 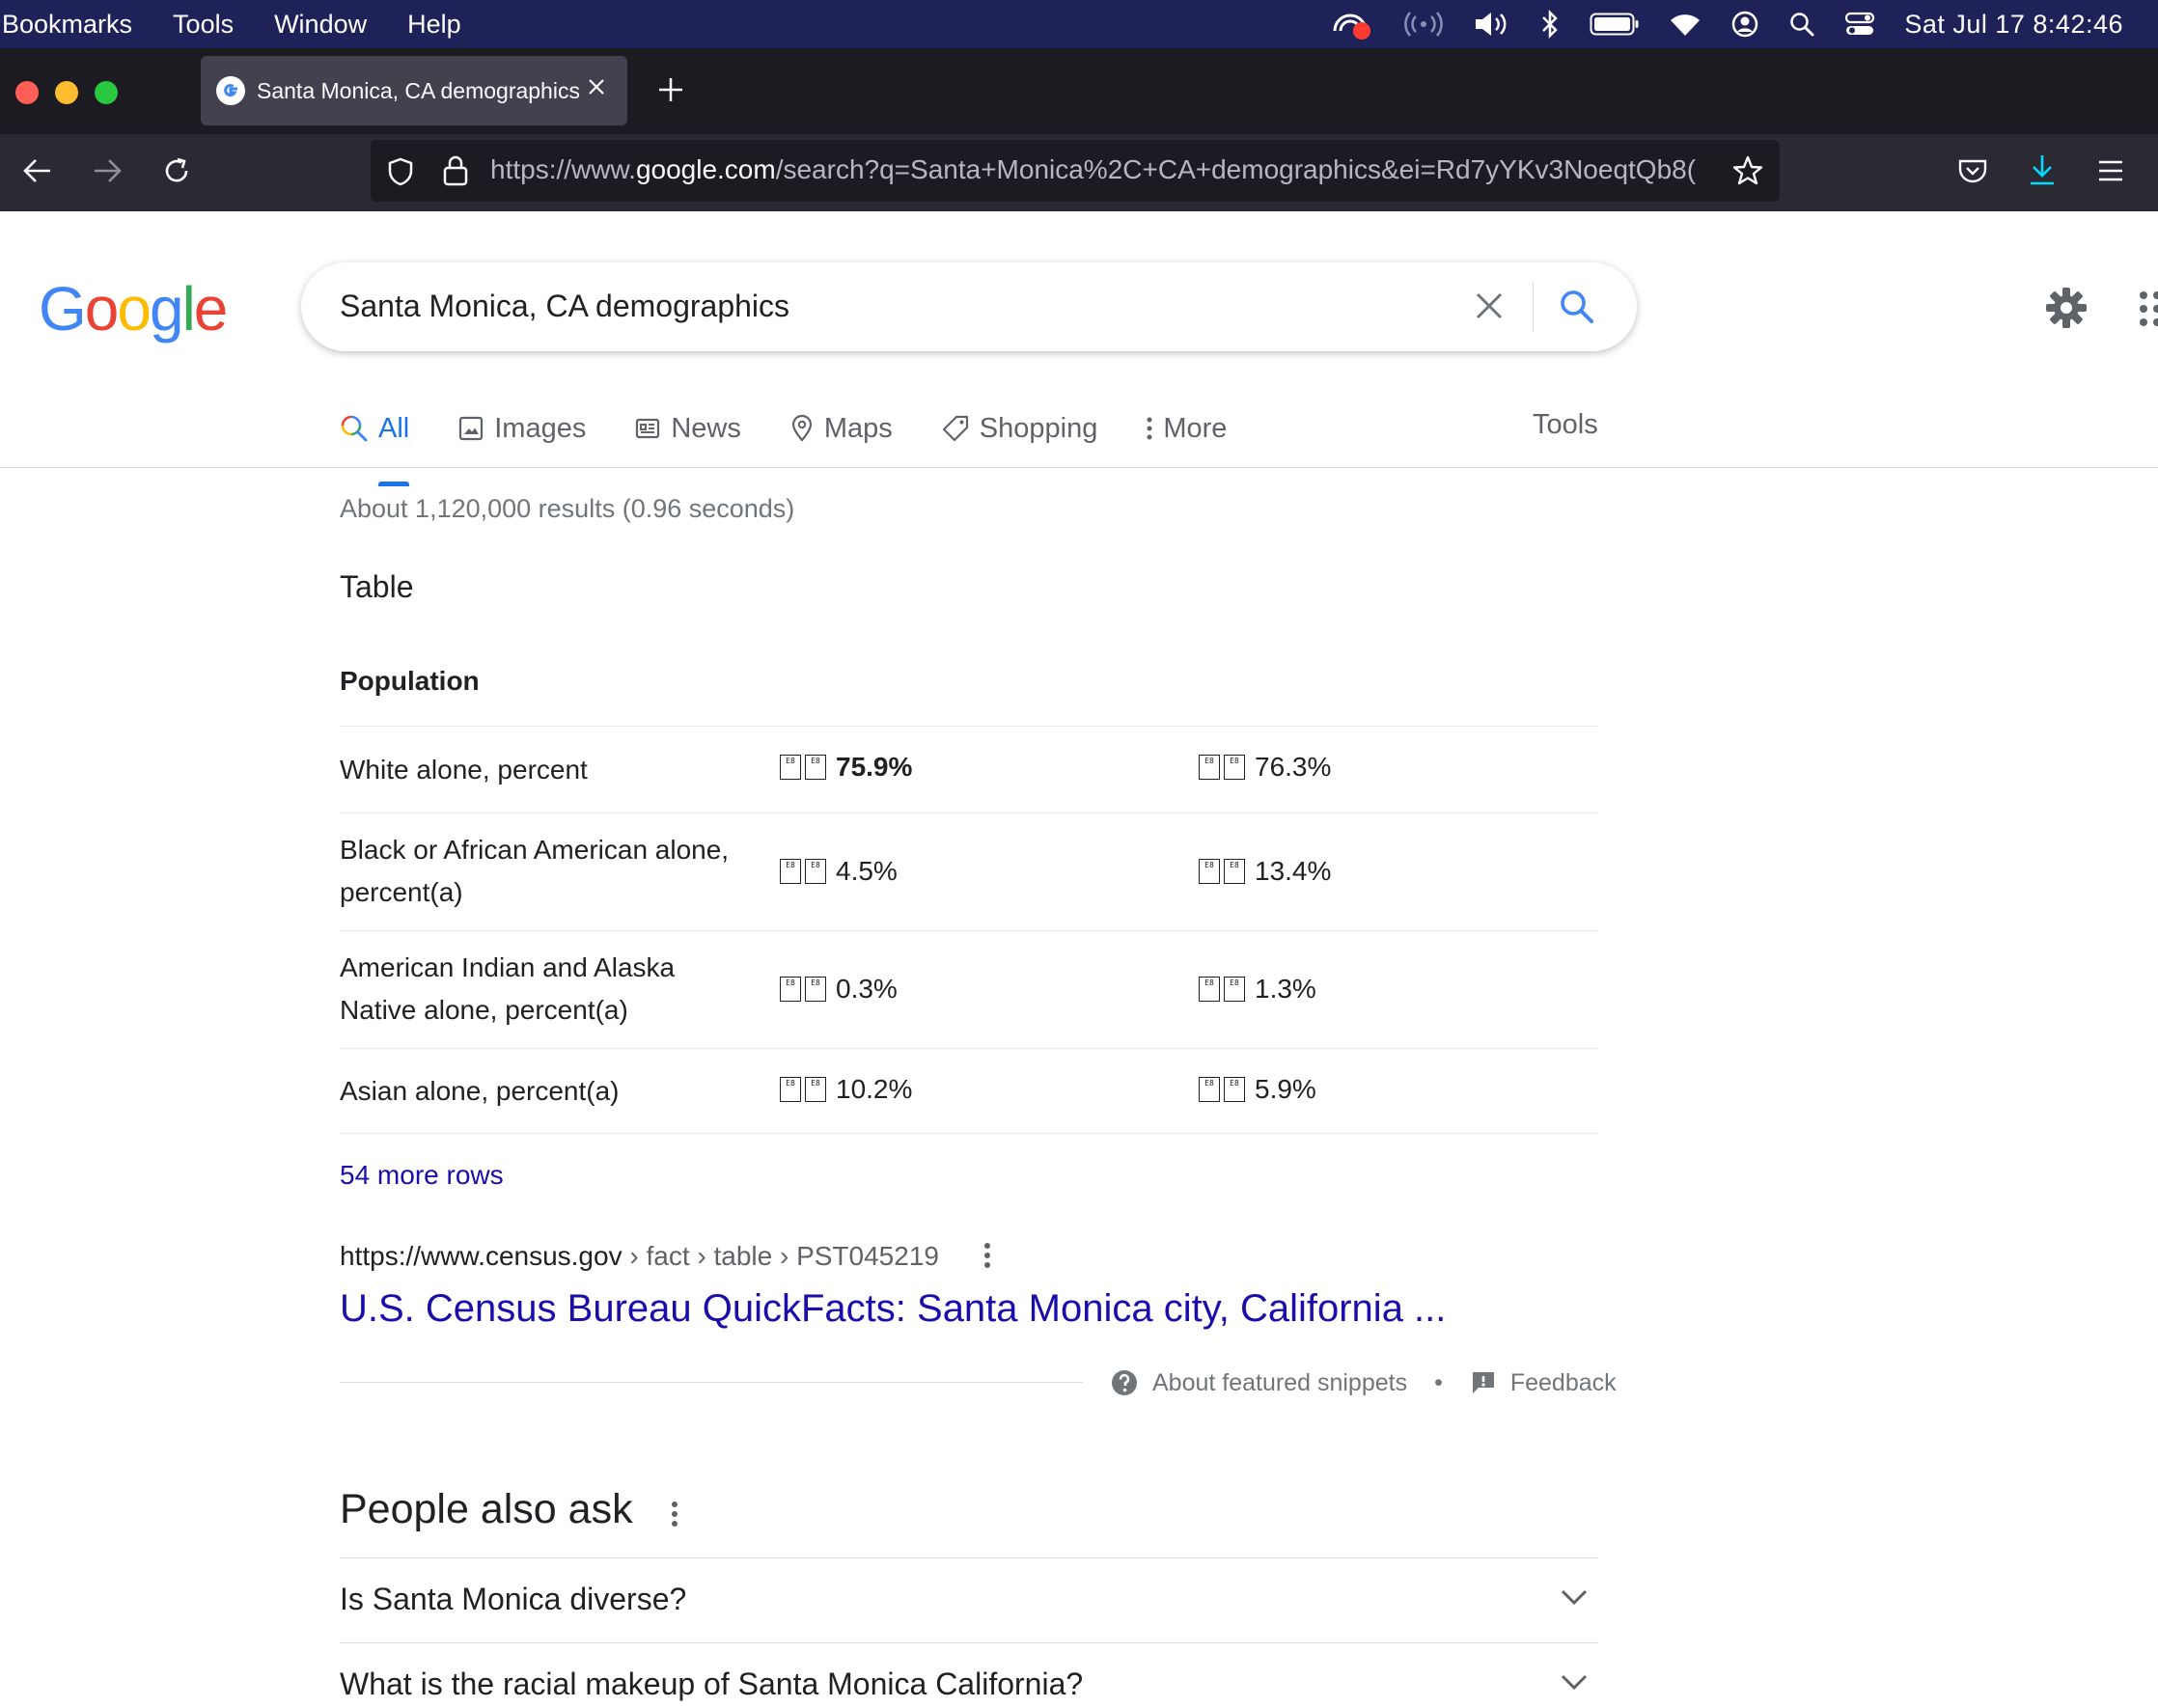 I want to click on user-account-icon, so click(x=1744, y=24).